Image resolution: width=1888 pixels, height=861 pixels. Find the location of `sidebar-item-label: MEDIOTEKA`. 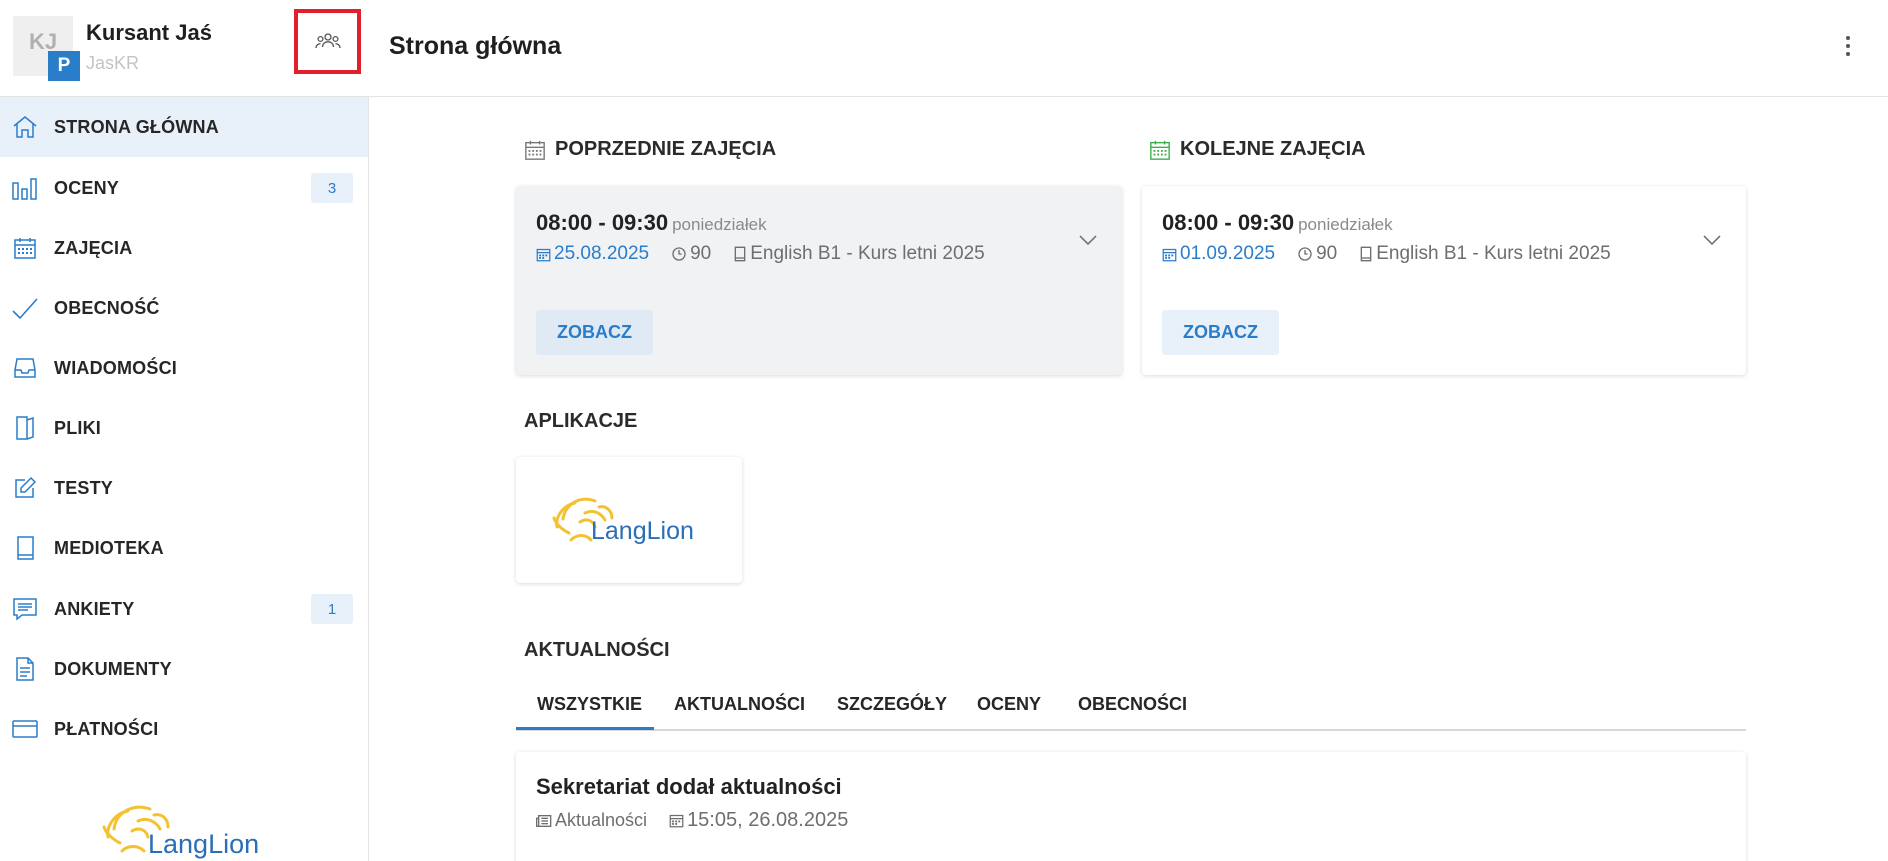

sidebar-item-label: MEDIOTEKA is located at coordinates (109, 547).